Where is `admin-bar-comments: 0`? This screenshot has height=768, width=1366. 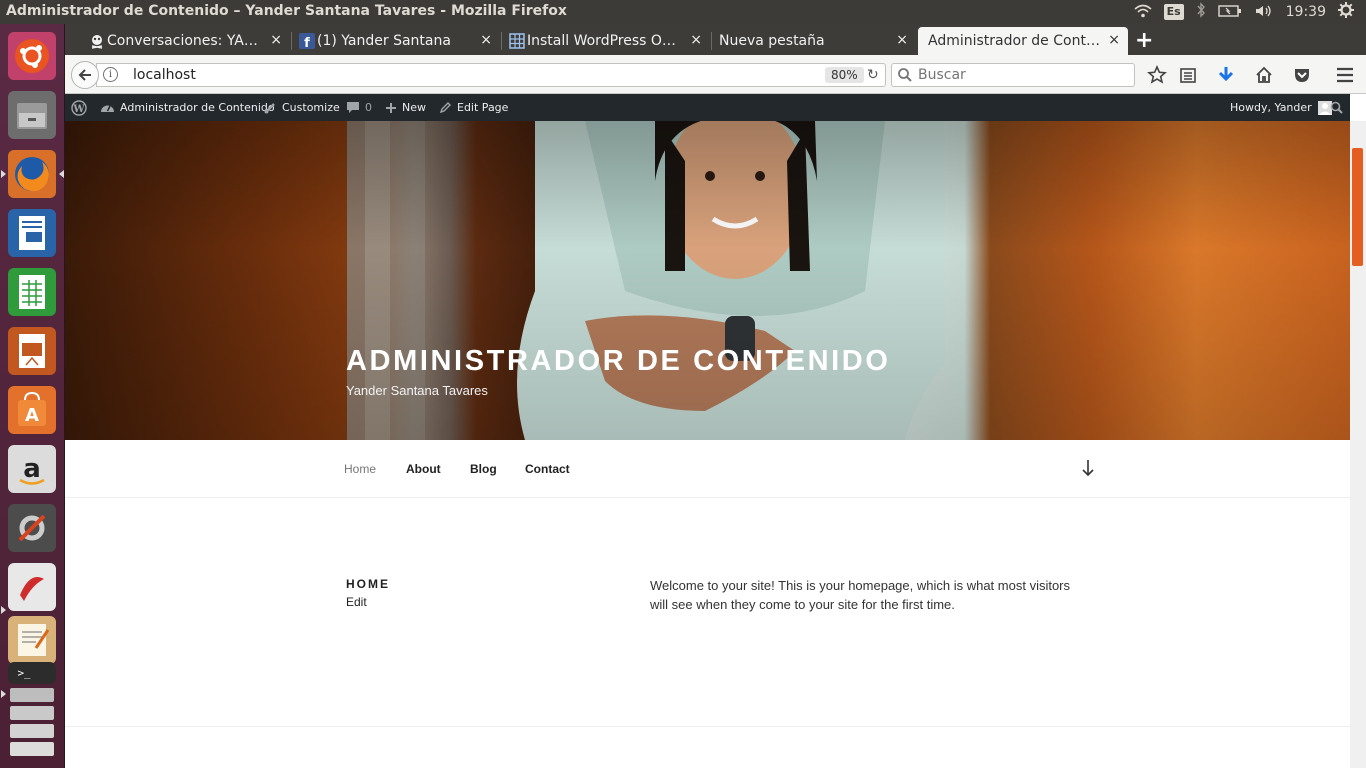
admin-bar-comments: 0 is located at coordinates (359, 107).